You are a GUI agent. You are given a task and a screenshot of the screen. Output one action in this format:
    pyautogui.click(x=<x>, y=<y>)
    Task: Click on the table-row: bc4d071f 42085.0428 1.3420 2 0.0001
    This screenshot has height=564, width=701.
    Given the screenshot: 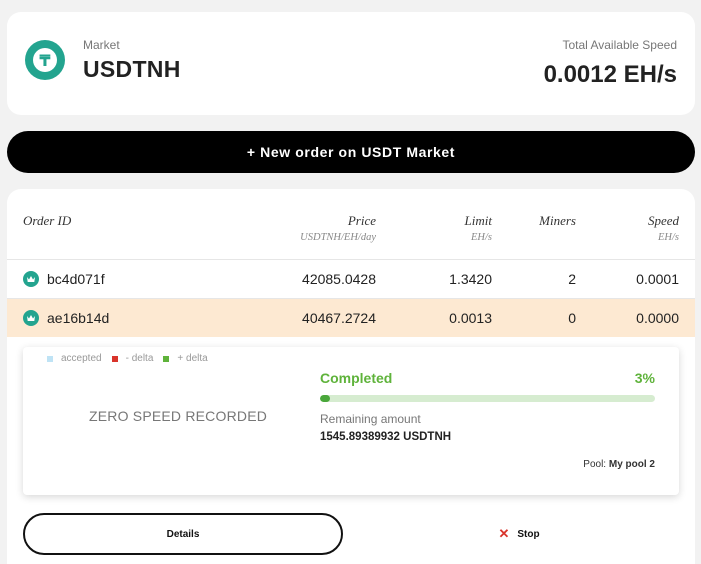 What is the action you would take?
    pyautogui.click(x=351, y=279)
    